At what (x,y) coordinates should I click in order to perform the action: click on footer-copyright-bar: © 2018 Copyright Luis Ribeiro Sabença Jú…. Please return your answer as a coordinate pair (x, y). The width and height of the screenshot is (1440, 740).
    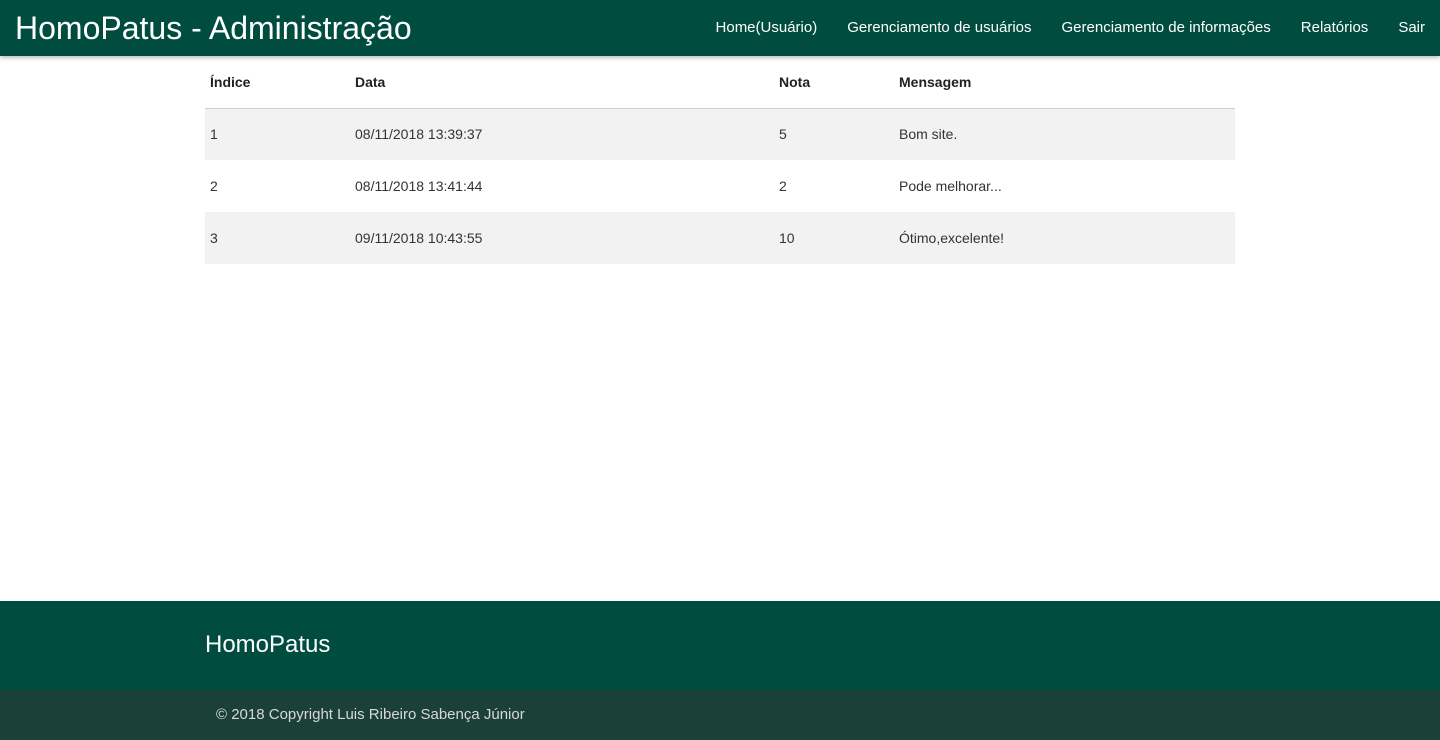
    Looking at the image, I should click on (720, 715).